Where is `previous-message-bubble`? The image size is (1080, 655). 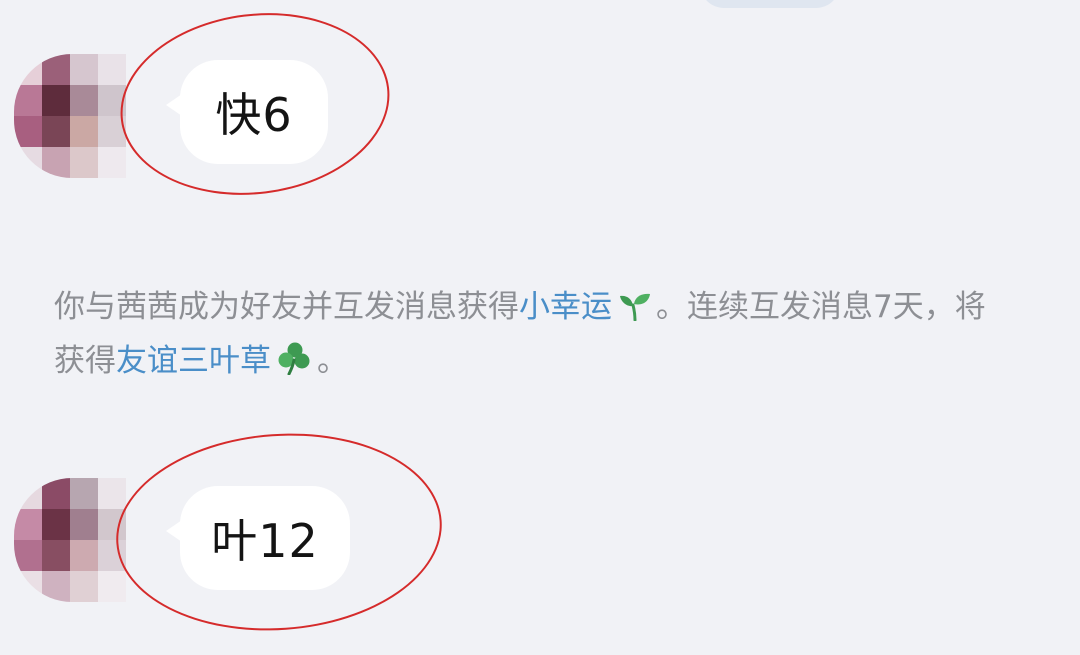 previous-message-bubble is located at coordinates (770, 4).